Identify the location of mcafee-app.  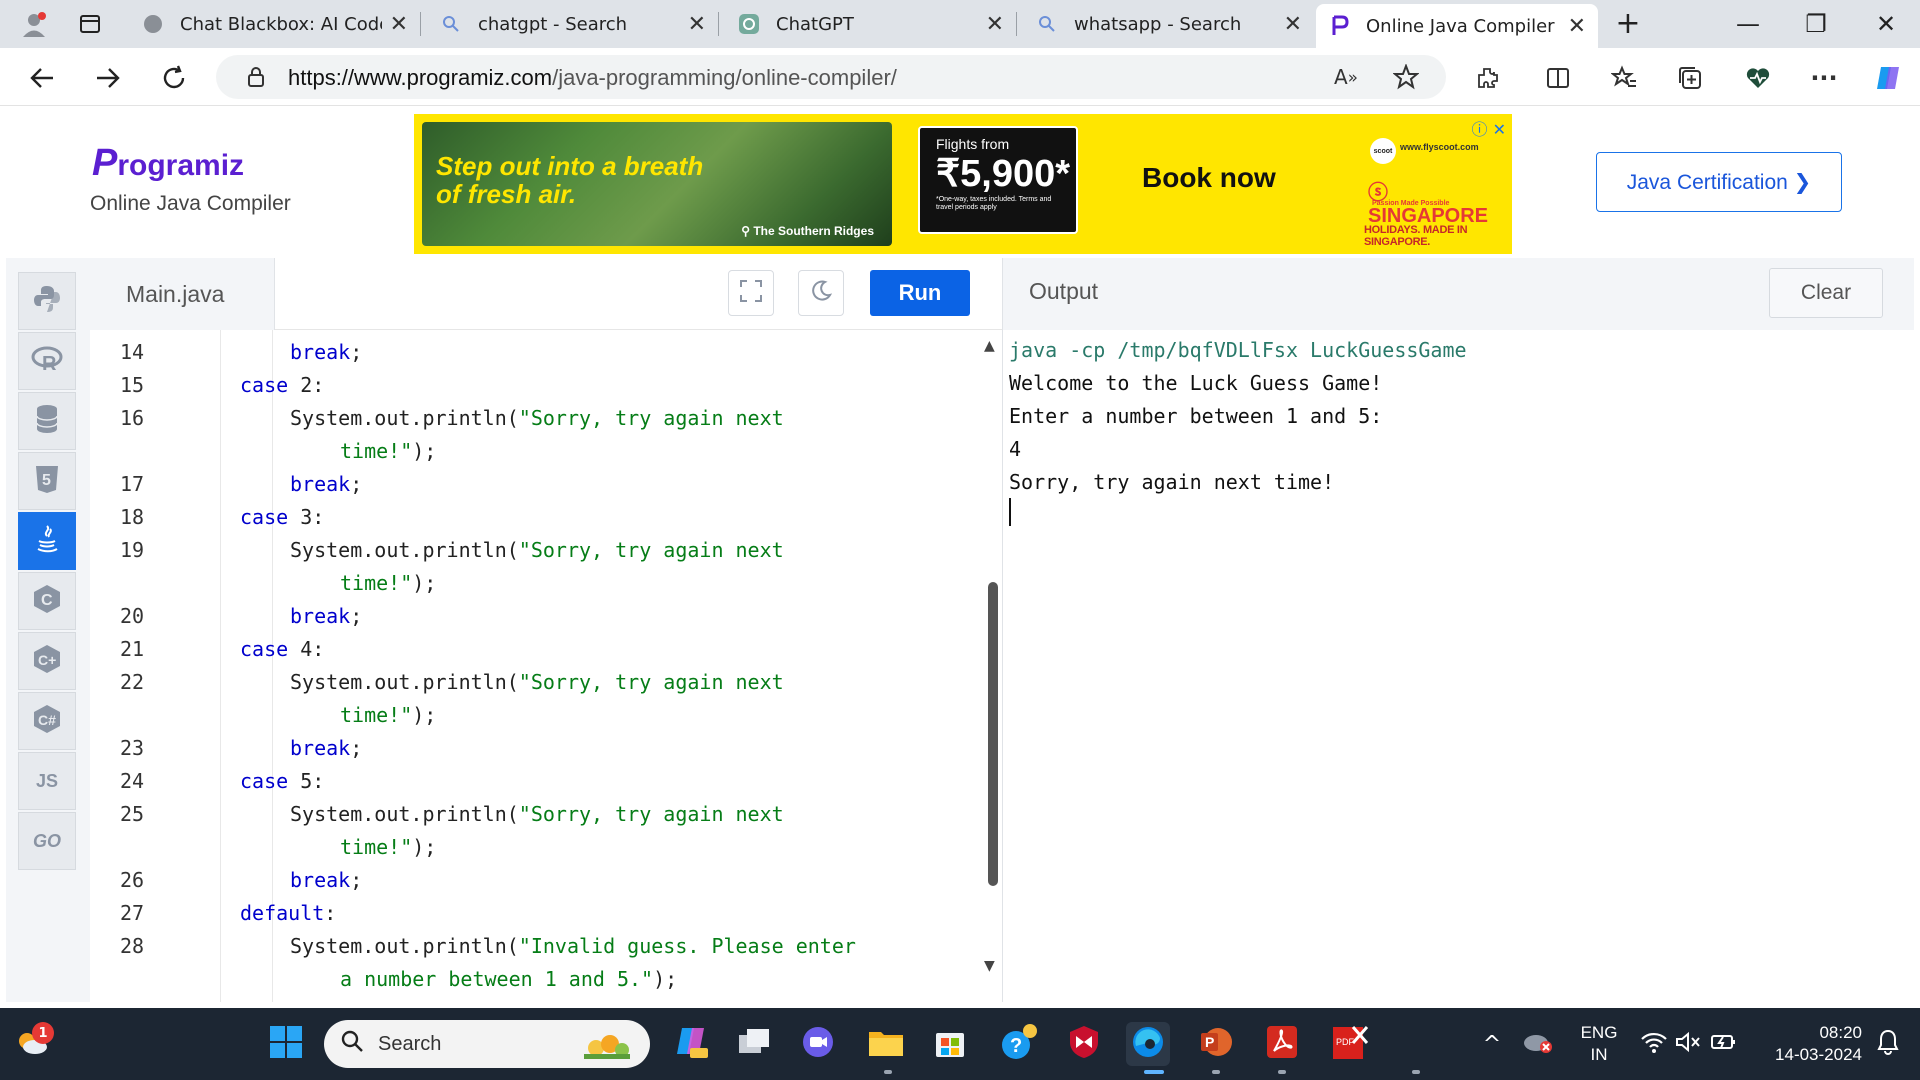
(1084, 1044).